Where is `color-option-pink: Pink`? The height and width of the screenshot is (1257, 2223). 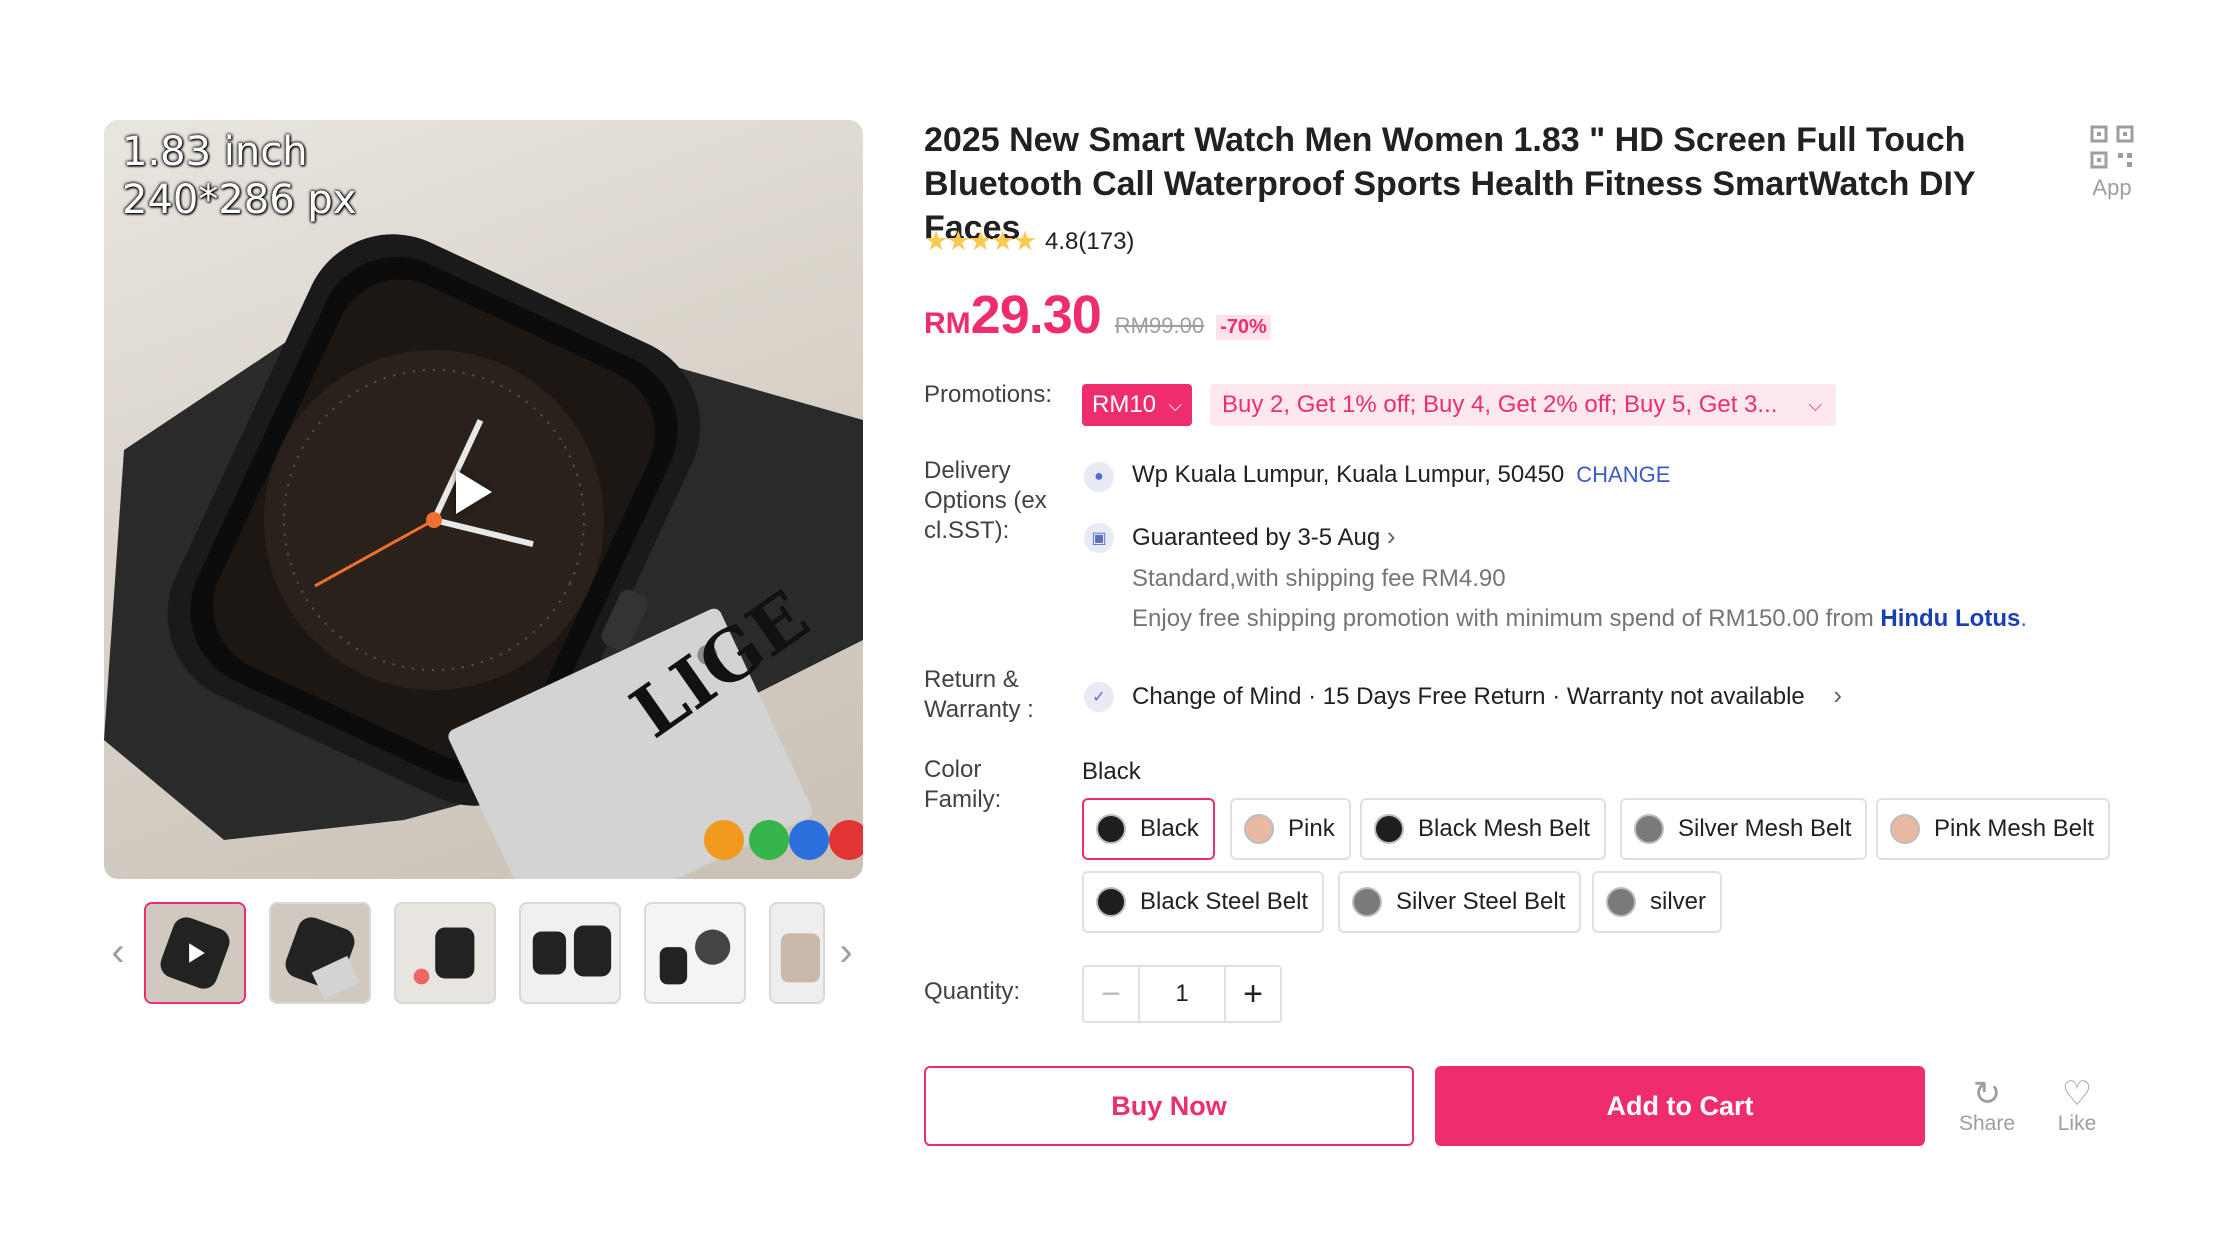 color-option-pink: Pink is located at coordinates (1290, 829).